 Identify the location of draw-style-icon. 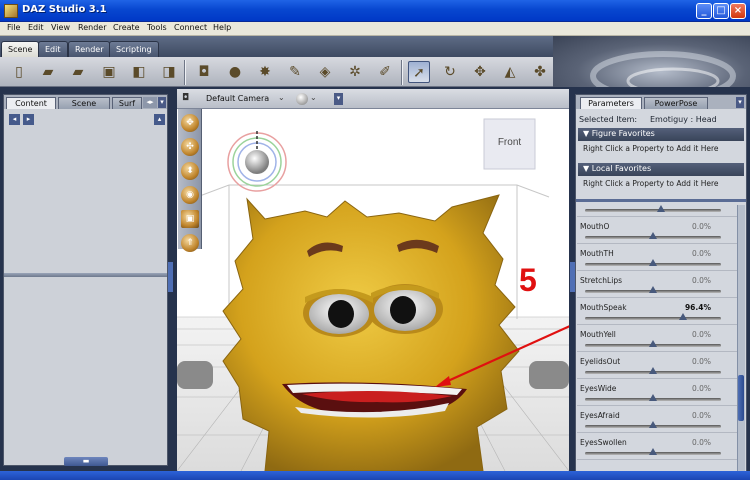
(302, 99).